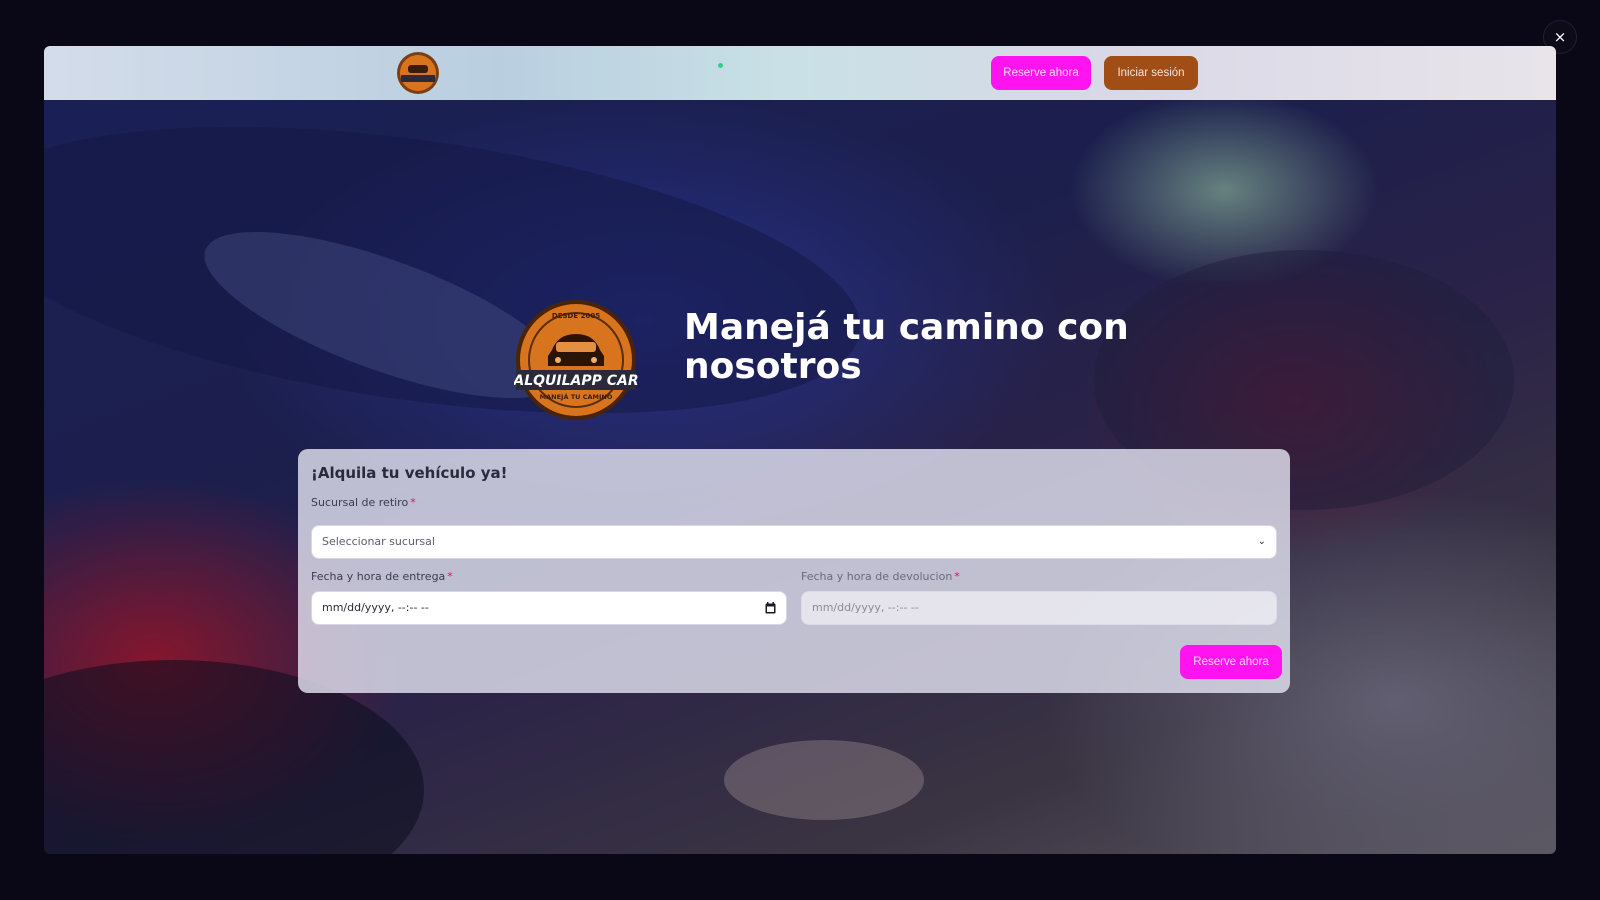 The width and height of the screenshot is (1600, 900). I want to click on calendar-icon, so click(770, 608).